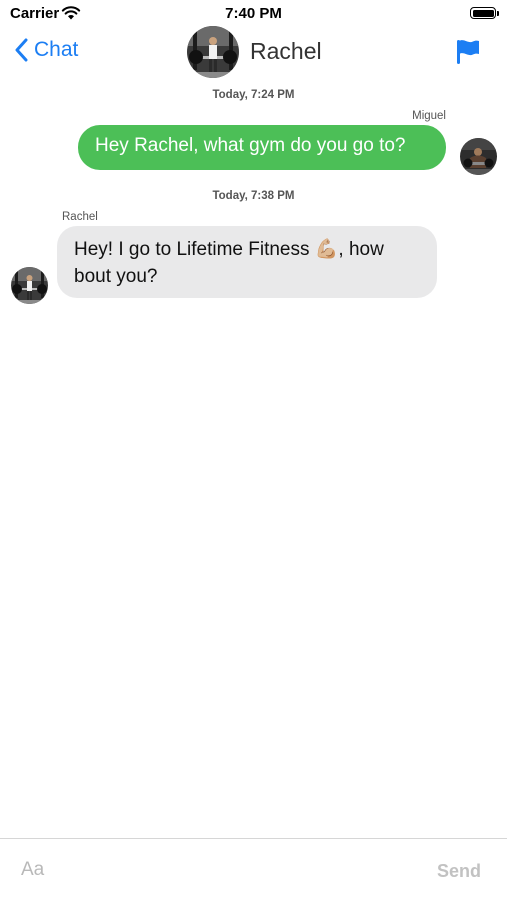 The image size is (507, 901). What do you see at coordinates (498, 13) in the screenshot?
I see `battery-nub` at bounding box center [498, 13].